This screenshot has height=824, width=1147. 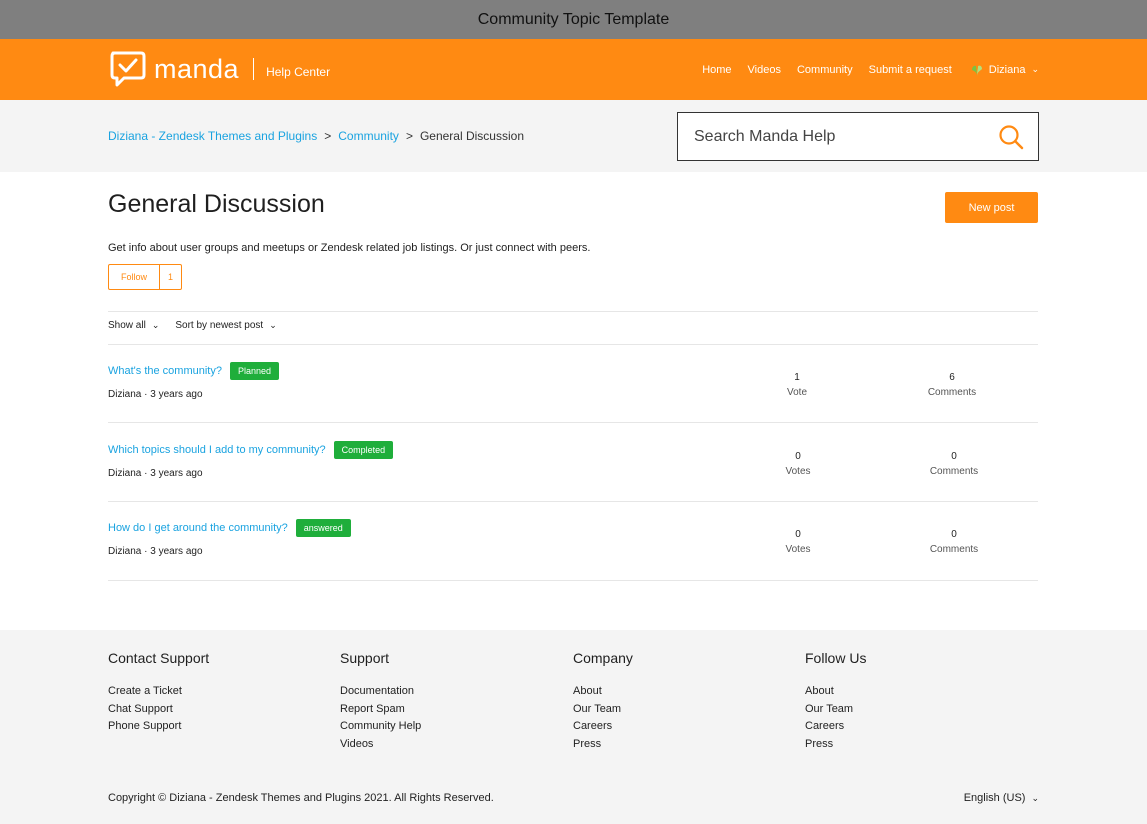 What do you see at coordinates (838, 136) in the screenshot?
I see `search-input` at bounding box center [838, 136].